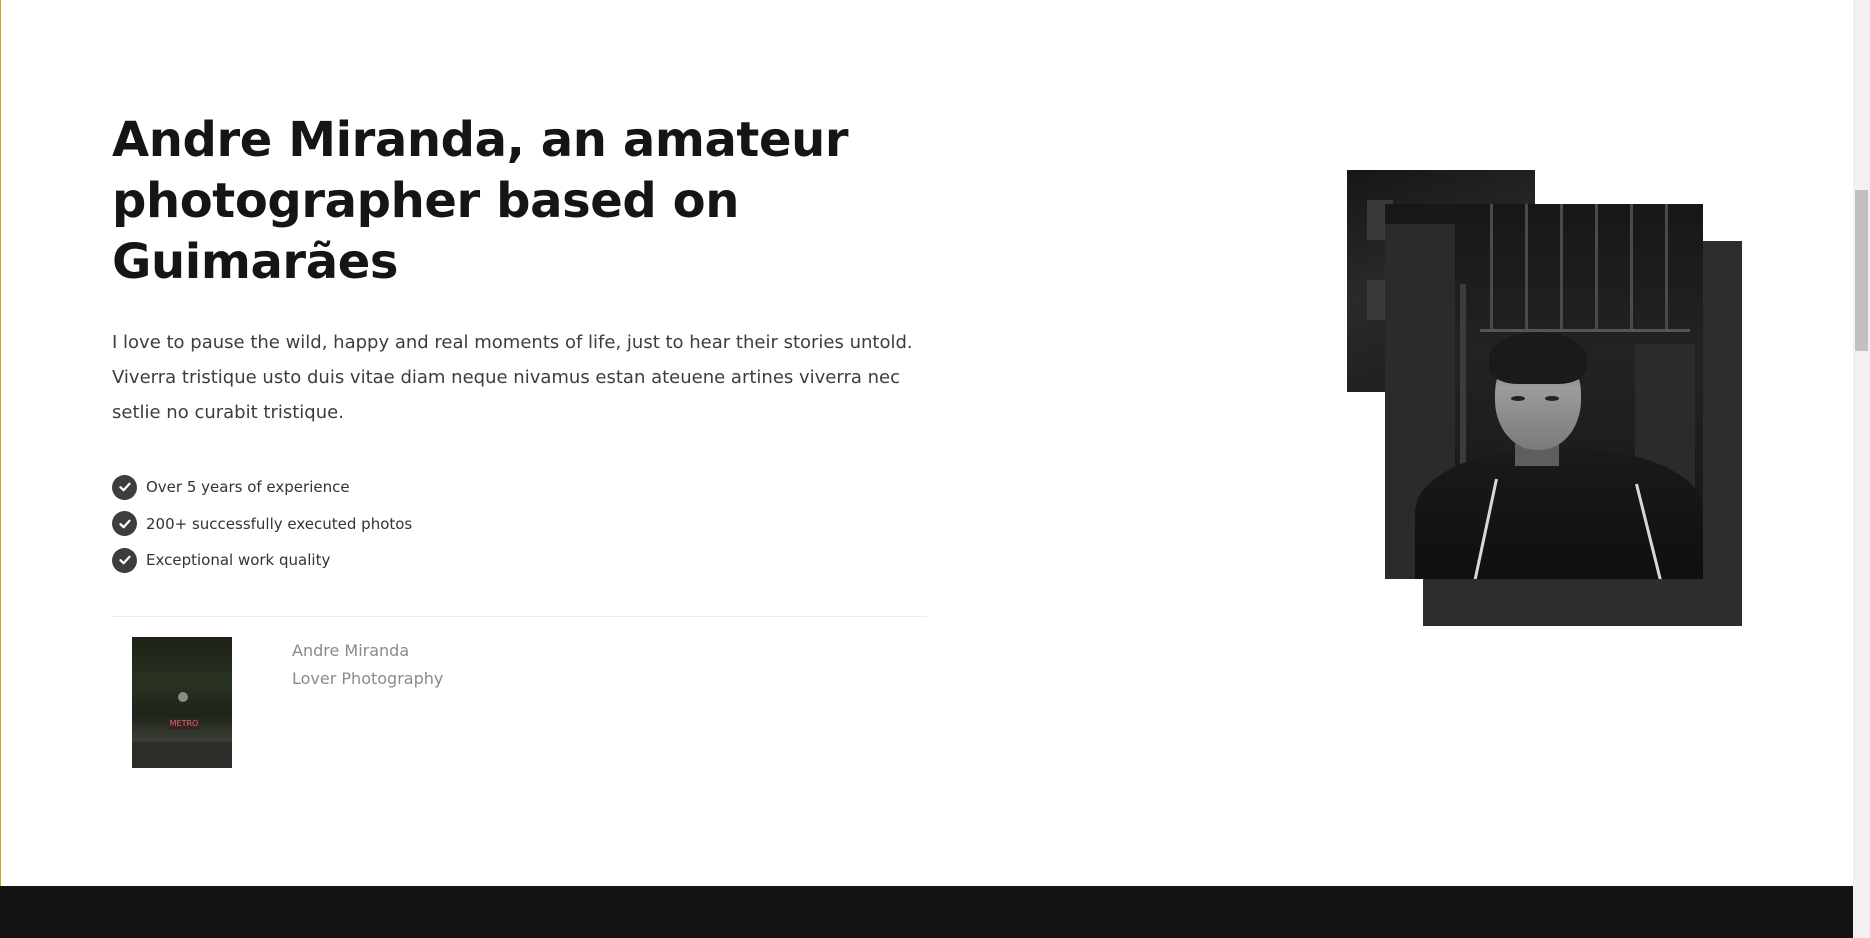 The width and height of the screenshot is (1870, 938). Describe the element at coordinates (1861, 469) in the screenshot. I see `vertical-scrollbar` at that location.